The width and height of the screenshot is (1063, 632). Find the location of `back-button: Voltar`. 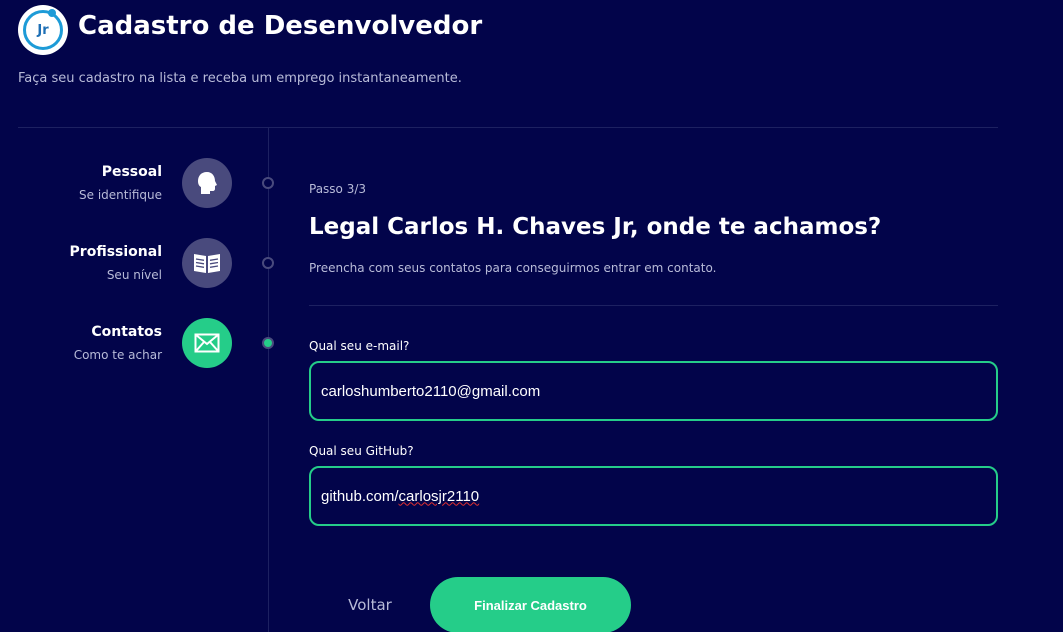

back-button: Voltar is located at coordinates (370, 605).